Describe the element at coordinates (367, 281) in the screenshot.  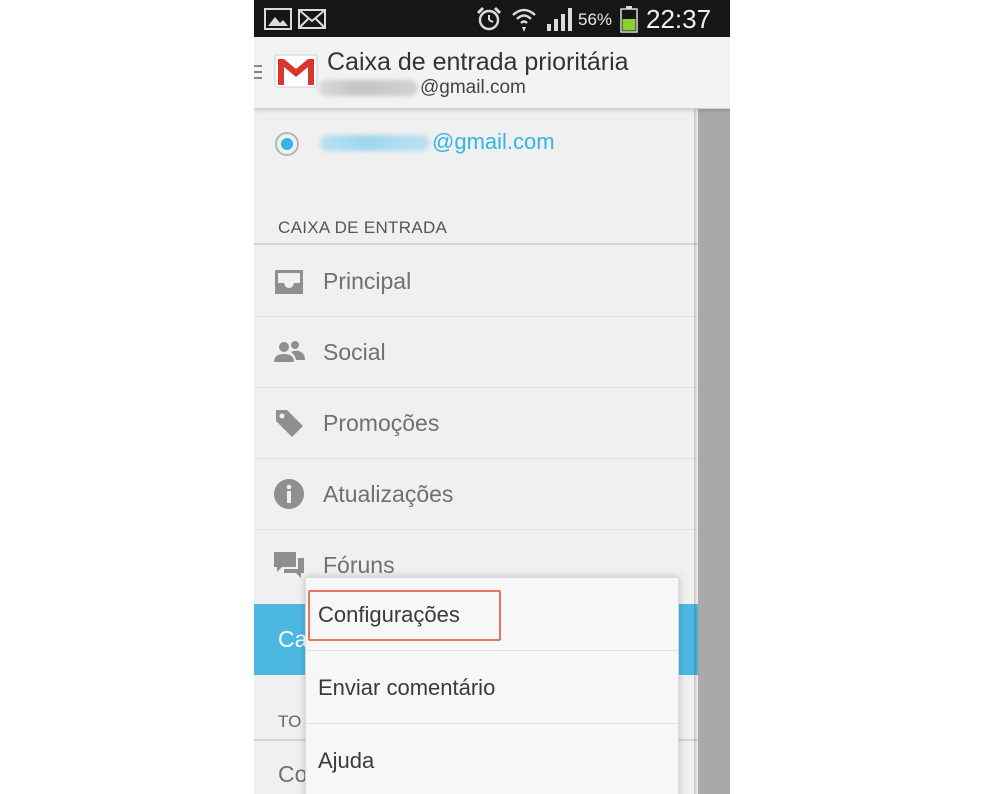
I see `nav-item-label: Principal` at that location.